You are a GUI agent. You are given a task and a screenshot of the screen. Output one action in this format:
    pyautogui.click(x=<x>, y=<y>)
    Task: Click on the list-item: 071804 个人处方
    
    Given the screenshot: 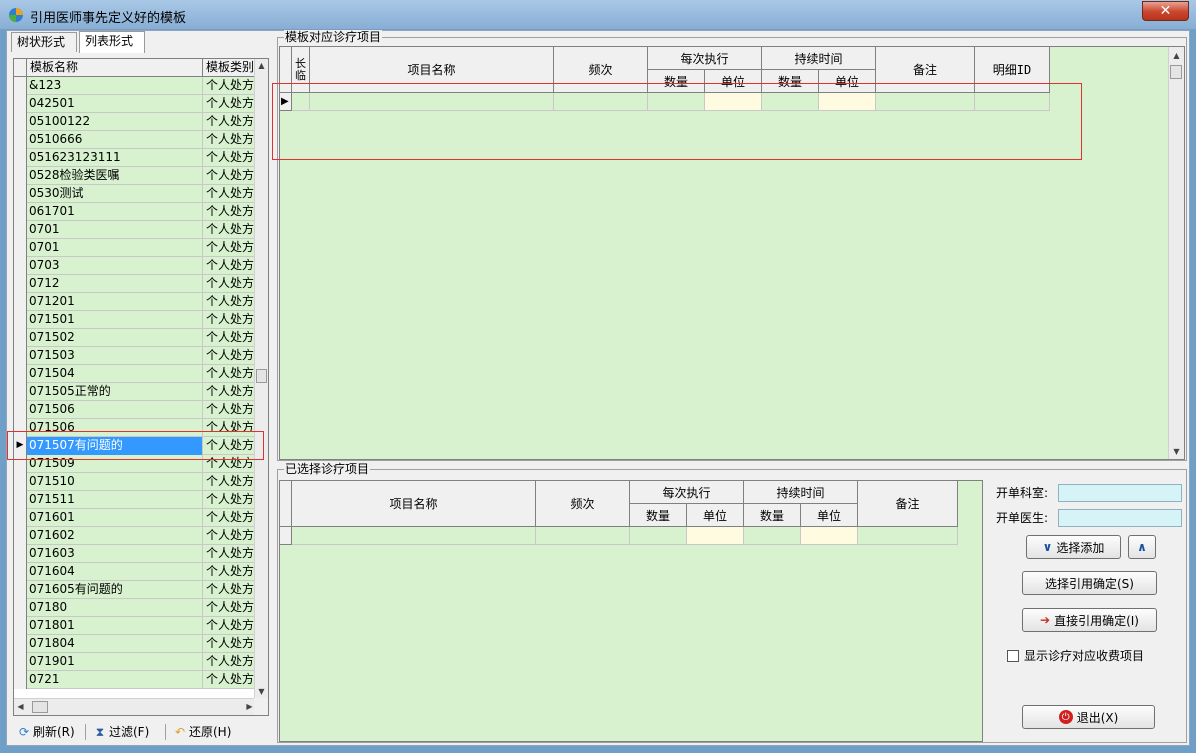 What is the action you would take?
    pyautogui.click(x=135, y=644)
    